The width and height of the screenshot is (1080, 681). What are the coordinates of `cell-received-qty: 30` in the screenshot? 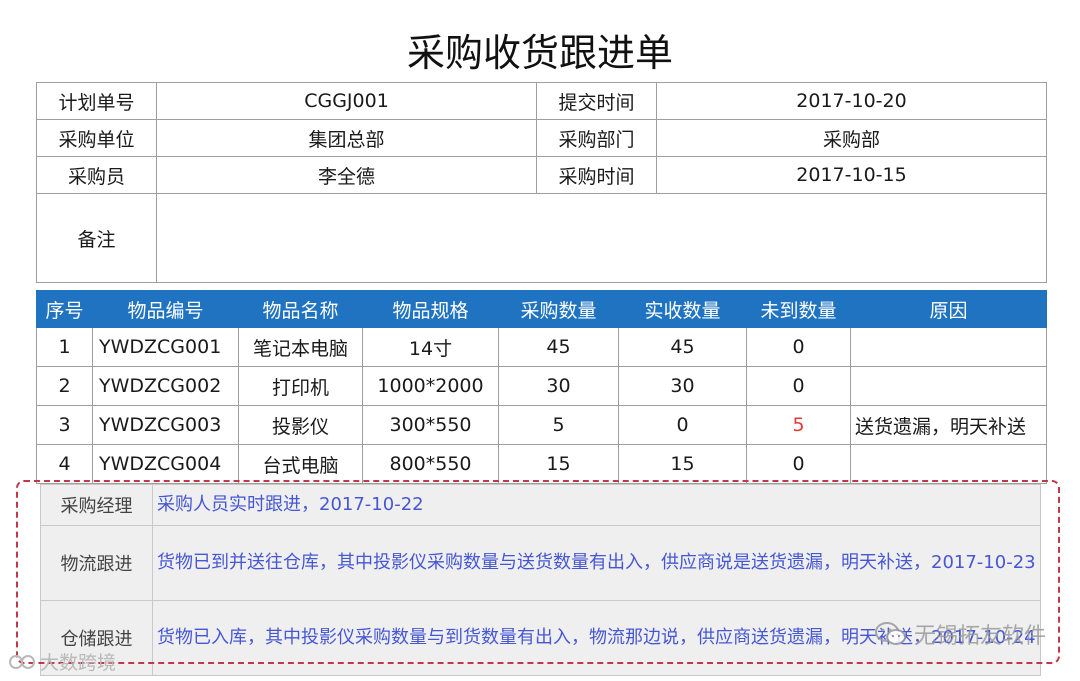 It's located at (682, 386).